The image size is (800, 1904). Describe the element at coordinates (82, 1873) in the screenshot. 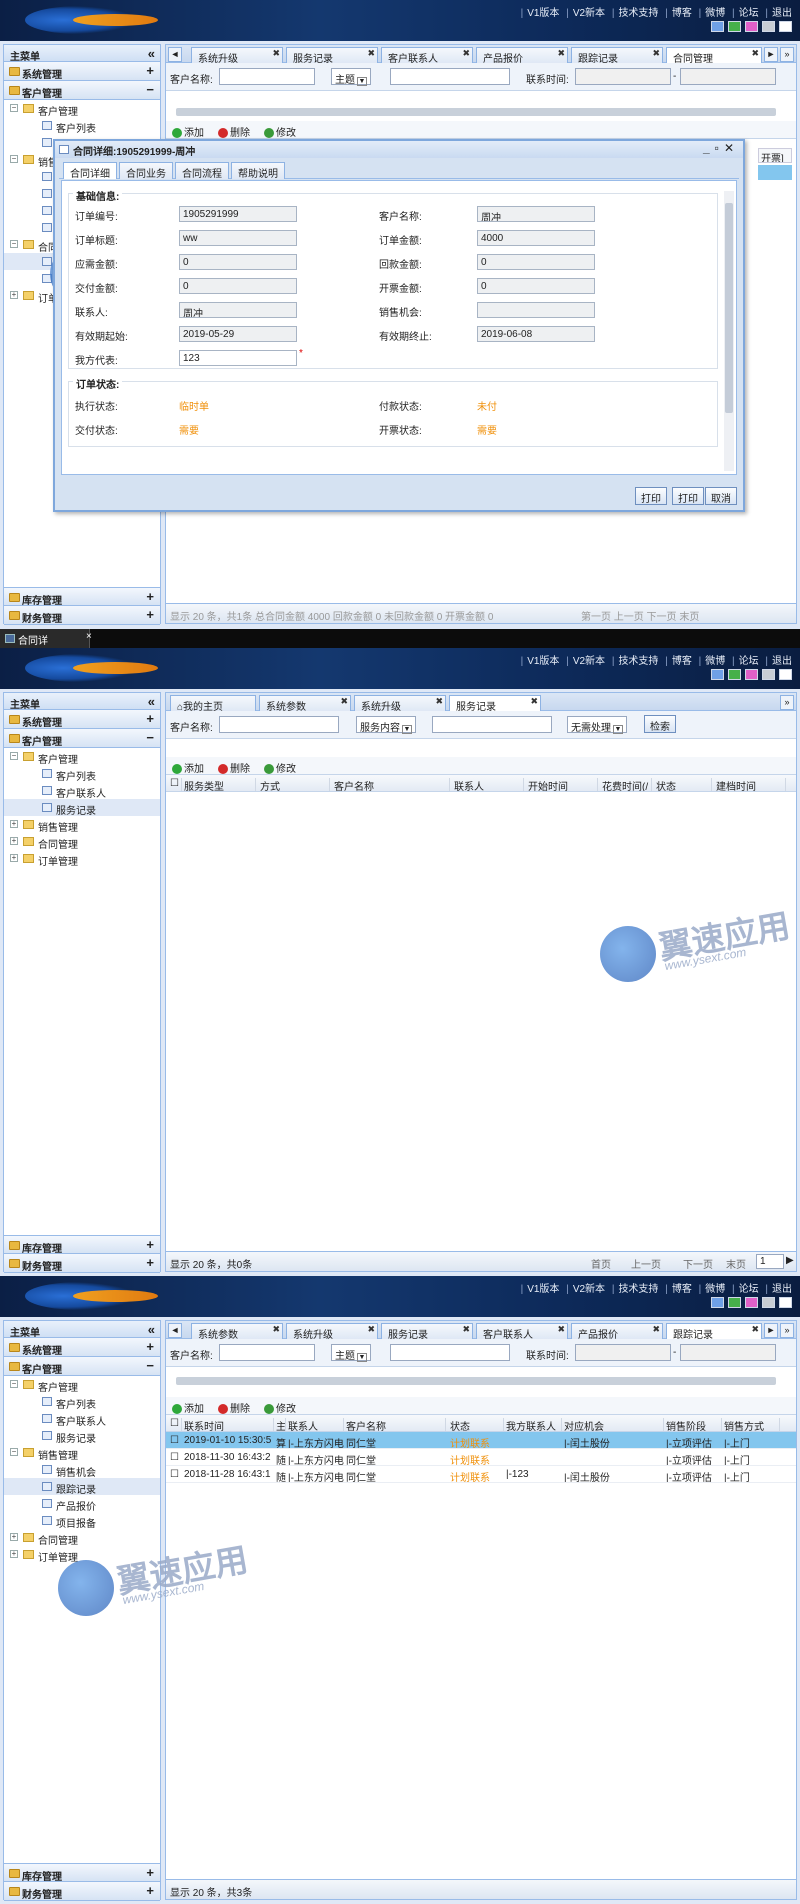

I see `accordion-inventory: 库存管理 +` at that location.